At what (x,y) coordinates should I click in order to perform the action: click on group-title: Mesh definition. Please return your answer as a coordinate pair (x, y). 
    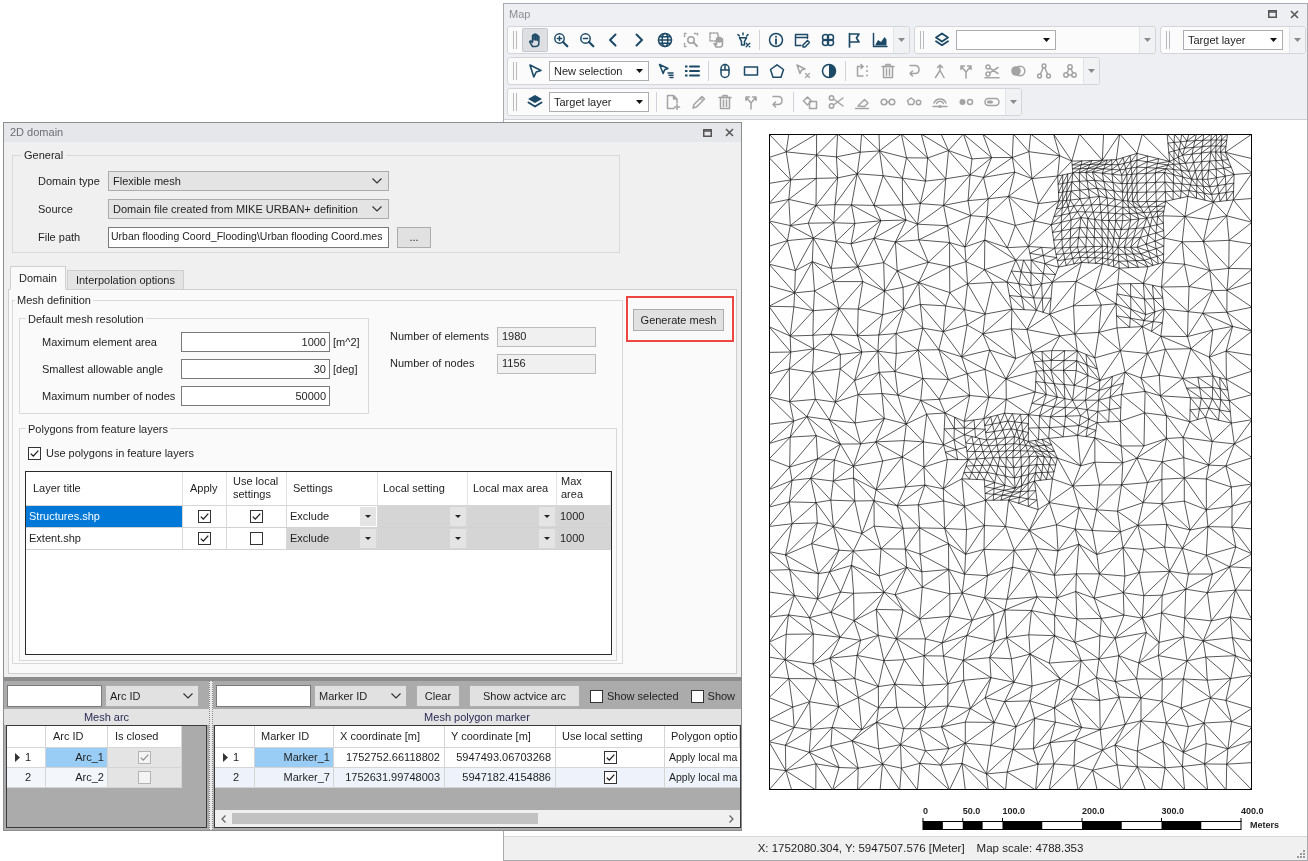
    Looking at the image, I should click on (54, 300).